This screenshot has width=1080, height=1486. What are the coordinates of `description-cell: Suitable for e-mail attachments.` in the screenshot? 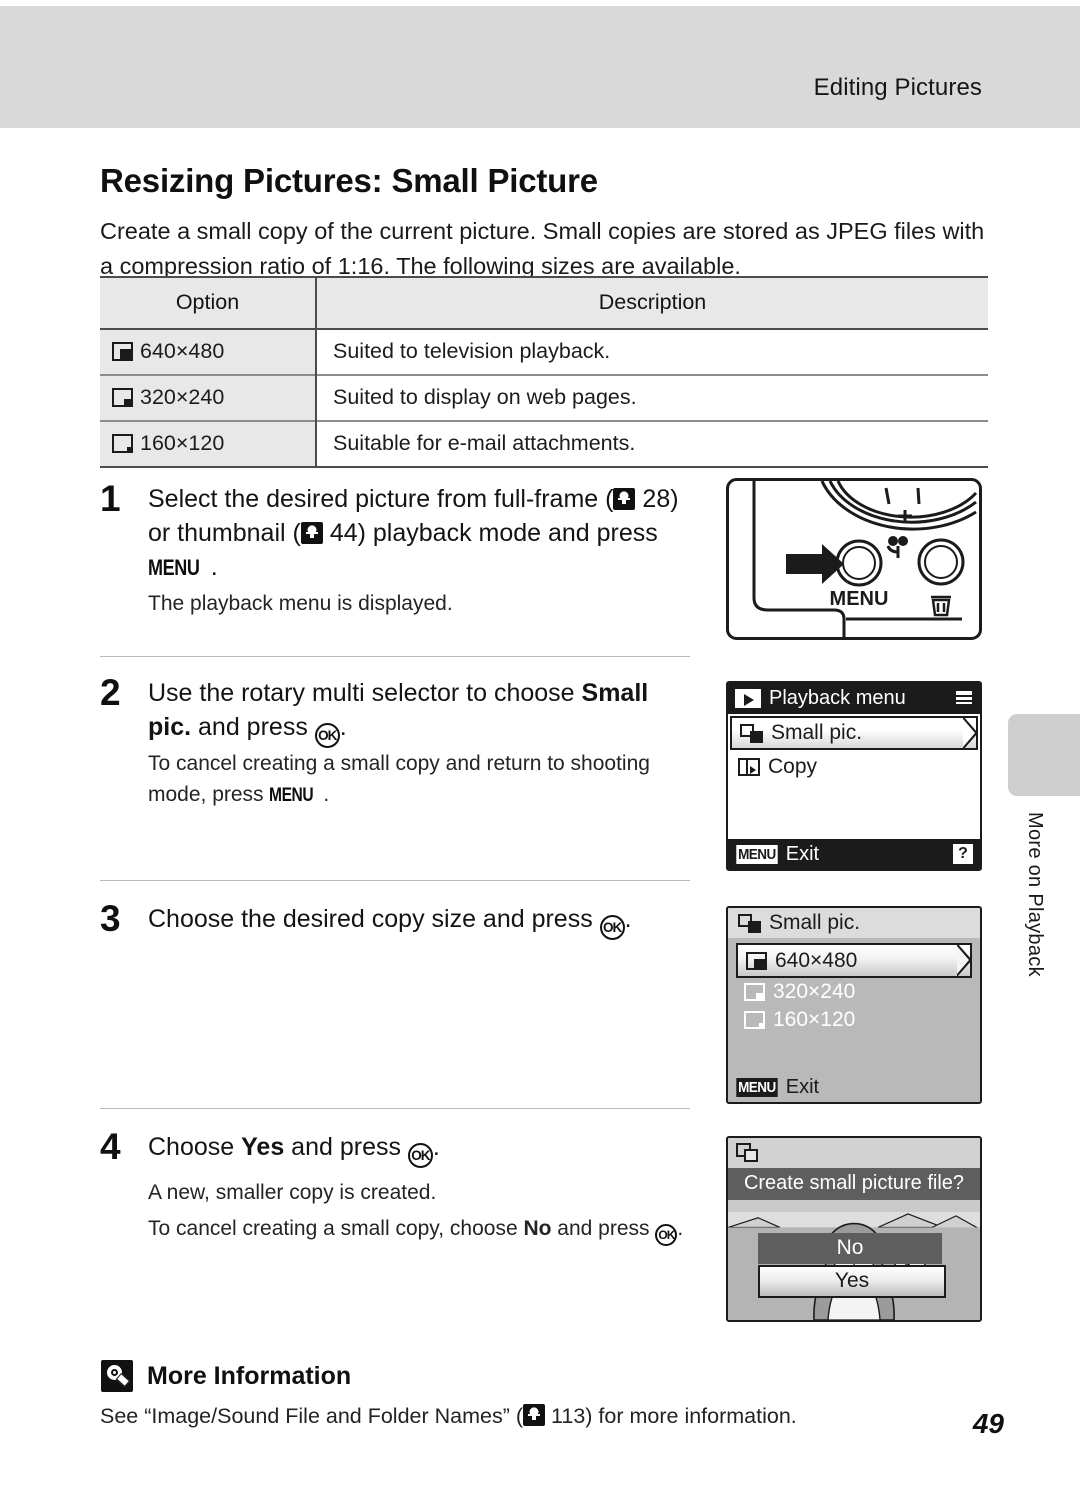 It's located at (652, 444).